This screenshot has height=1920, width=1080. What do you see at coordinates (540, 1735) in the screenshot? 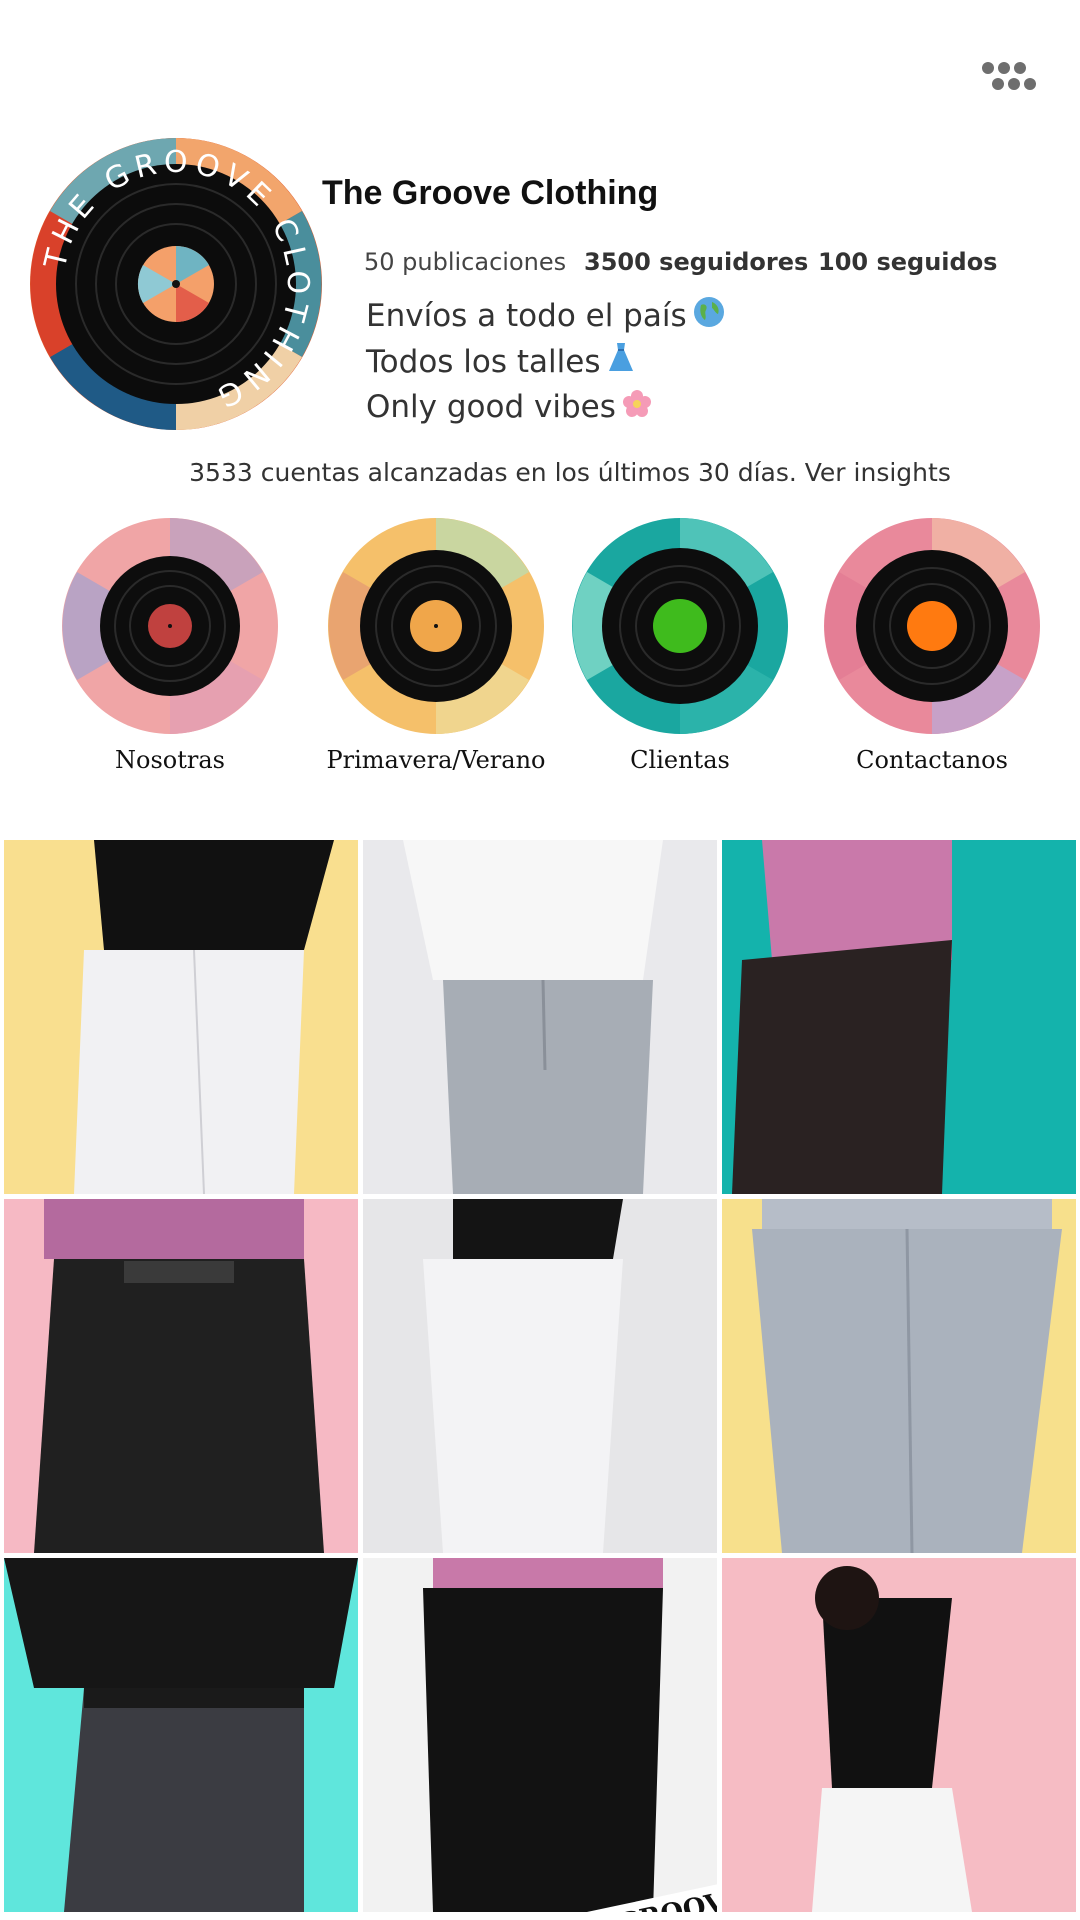
I see `post-tile: THE GROOVE CLOTHING` at bounding box center [540, 1735].